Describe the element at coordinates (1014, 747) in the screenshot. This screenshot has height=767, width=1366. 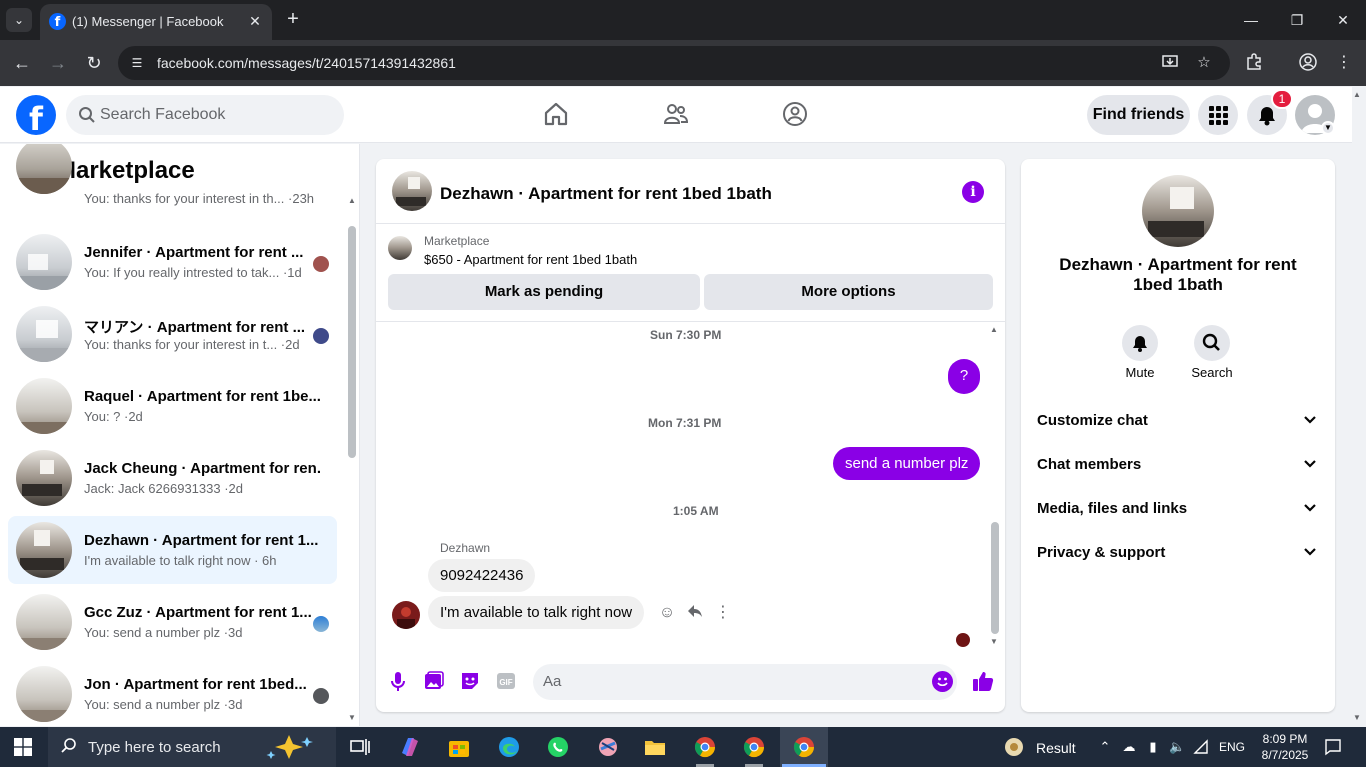
I see `sports-widget-icon` at that location.